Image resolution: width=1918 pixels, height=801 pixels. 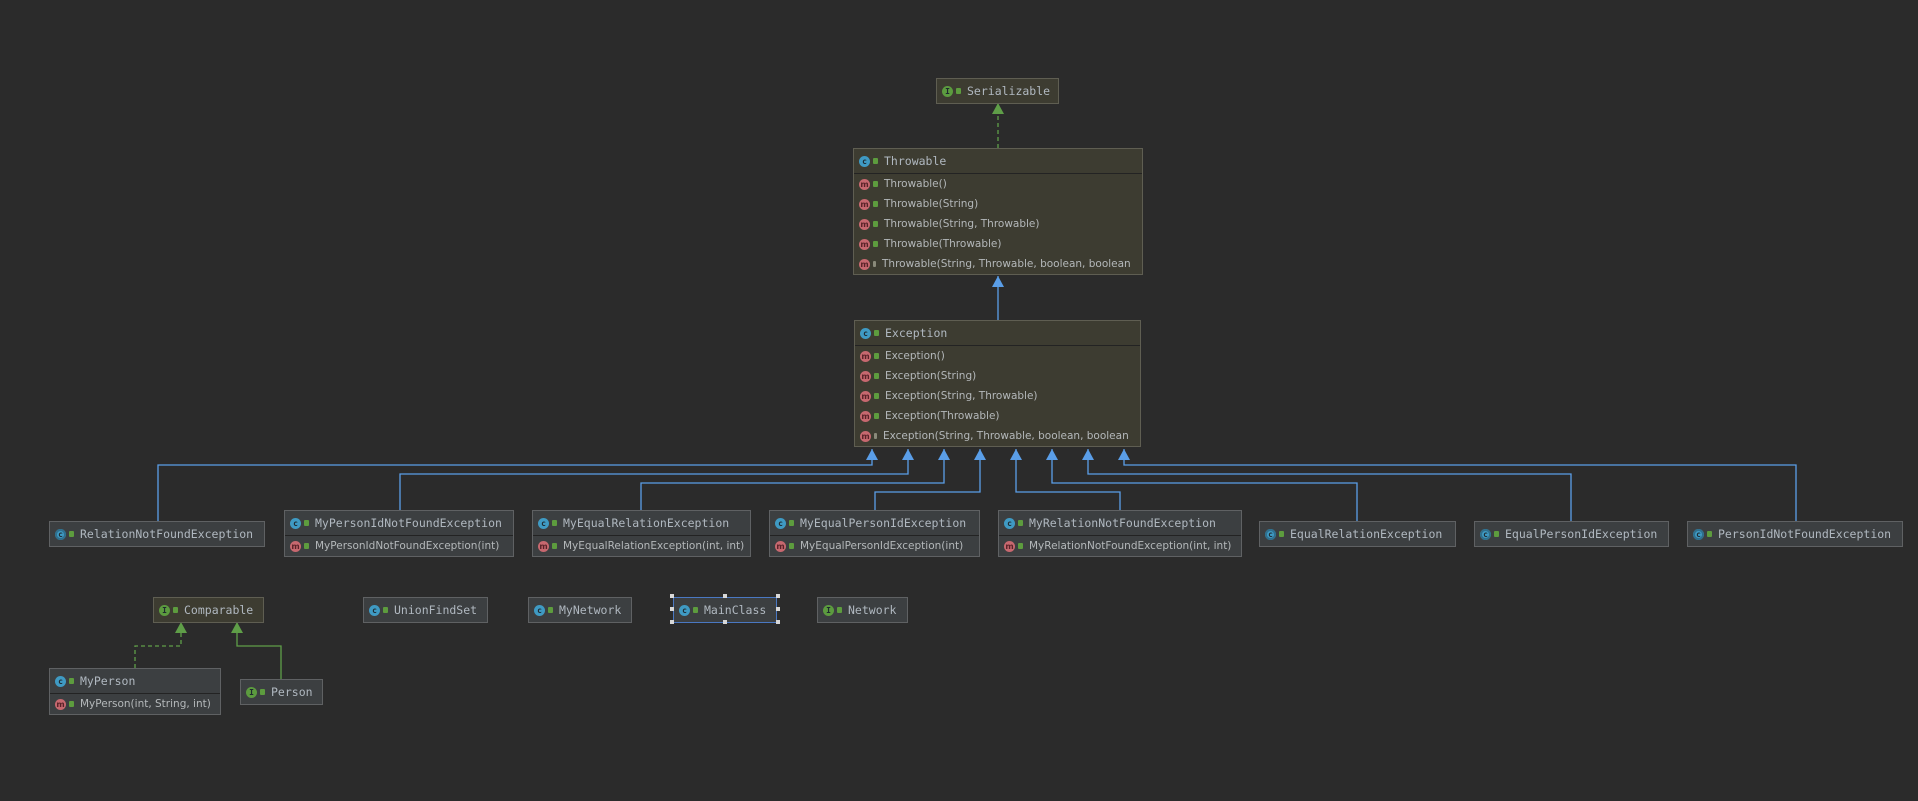 I want to click on method-row: m MyPerson(int, String, int), so click(x=135, y=704).